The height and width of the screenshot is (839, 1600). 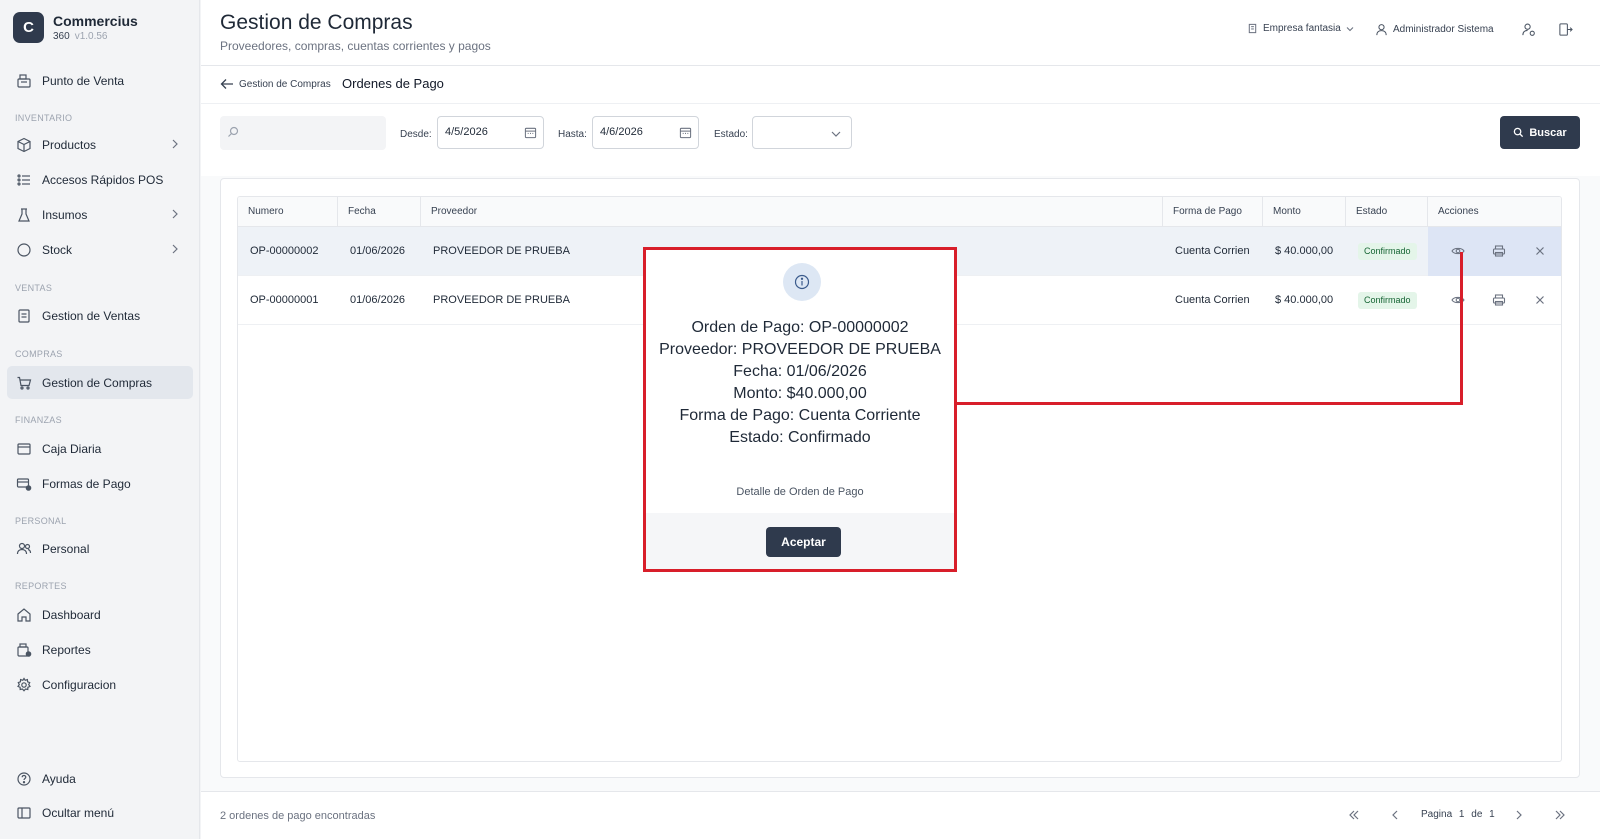 I want to click on next-page-icon, so click(x=1519, y=815).